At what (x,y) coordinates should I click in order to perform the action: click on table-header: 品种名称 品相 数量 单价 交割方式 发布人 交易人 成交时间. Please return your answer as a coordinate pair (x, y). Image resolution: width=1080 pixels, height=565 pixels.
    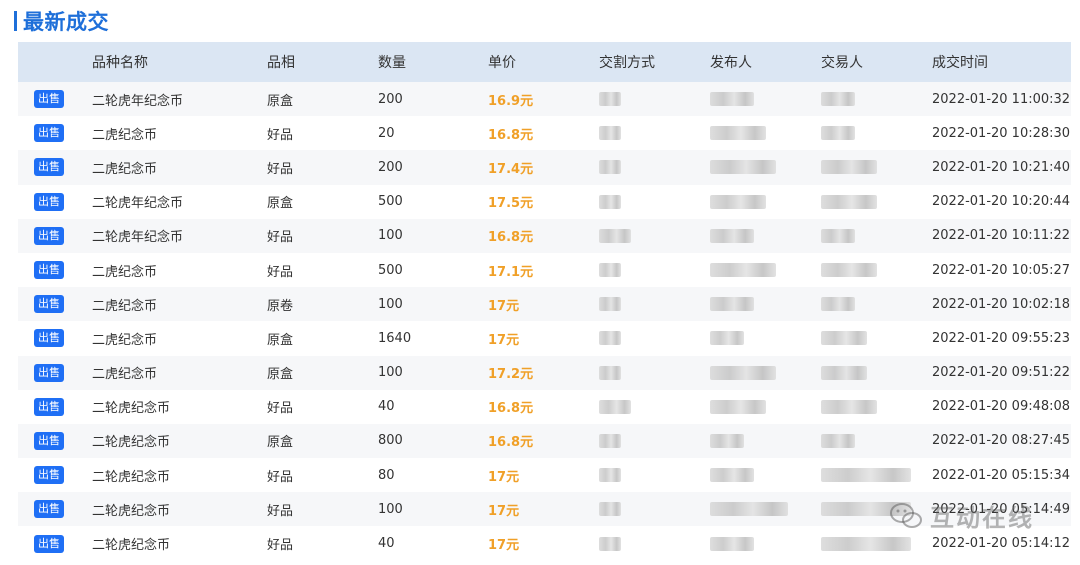
    Looking at the image, I should click on (544, 62).